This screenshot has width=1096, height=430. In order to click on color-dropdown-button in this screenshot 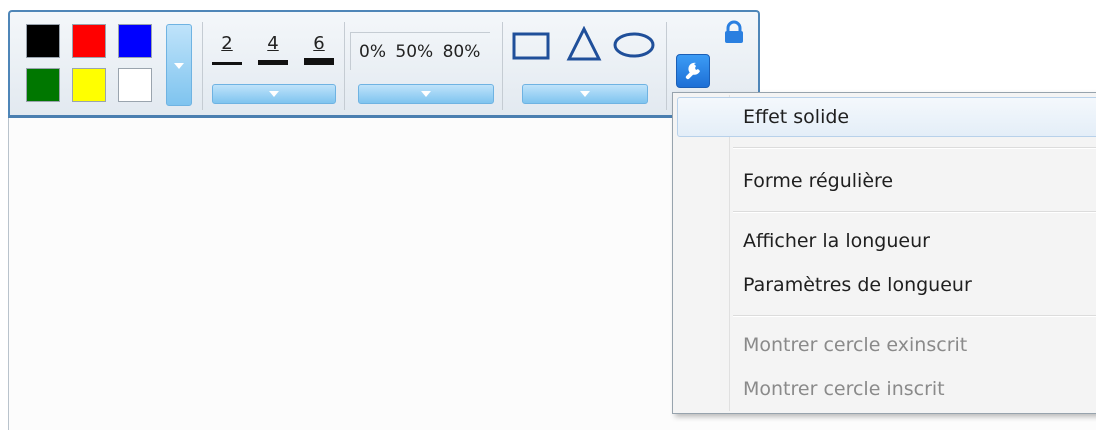, I will do `click(179, 65)`.